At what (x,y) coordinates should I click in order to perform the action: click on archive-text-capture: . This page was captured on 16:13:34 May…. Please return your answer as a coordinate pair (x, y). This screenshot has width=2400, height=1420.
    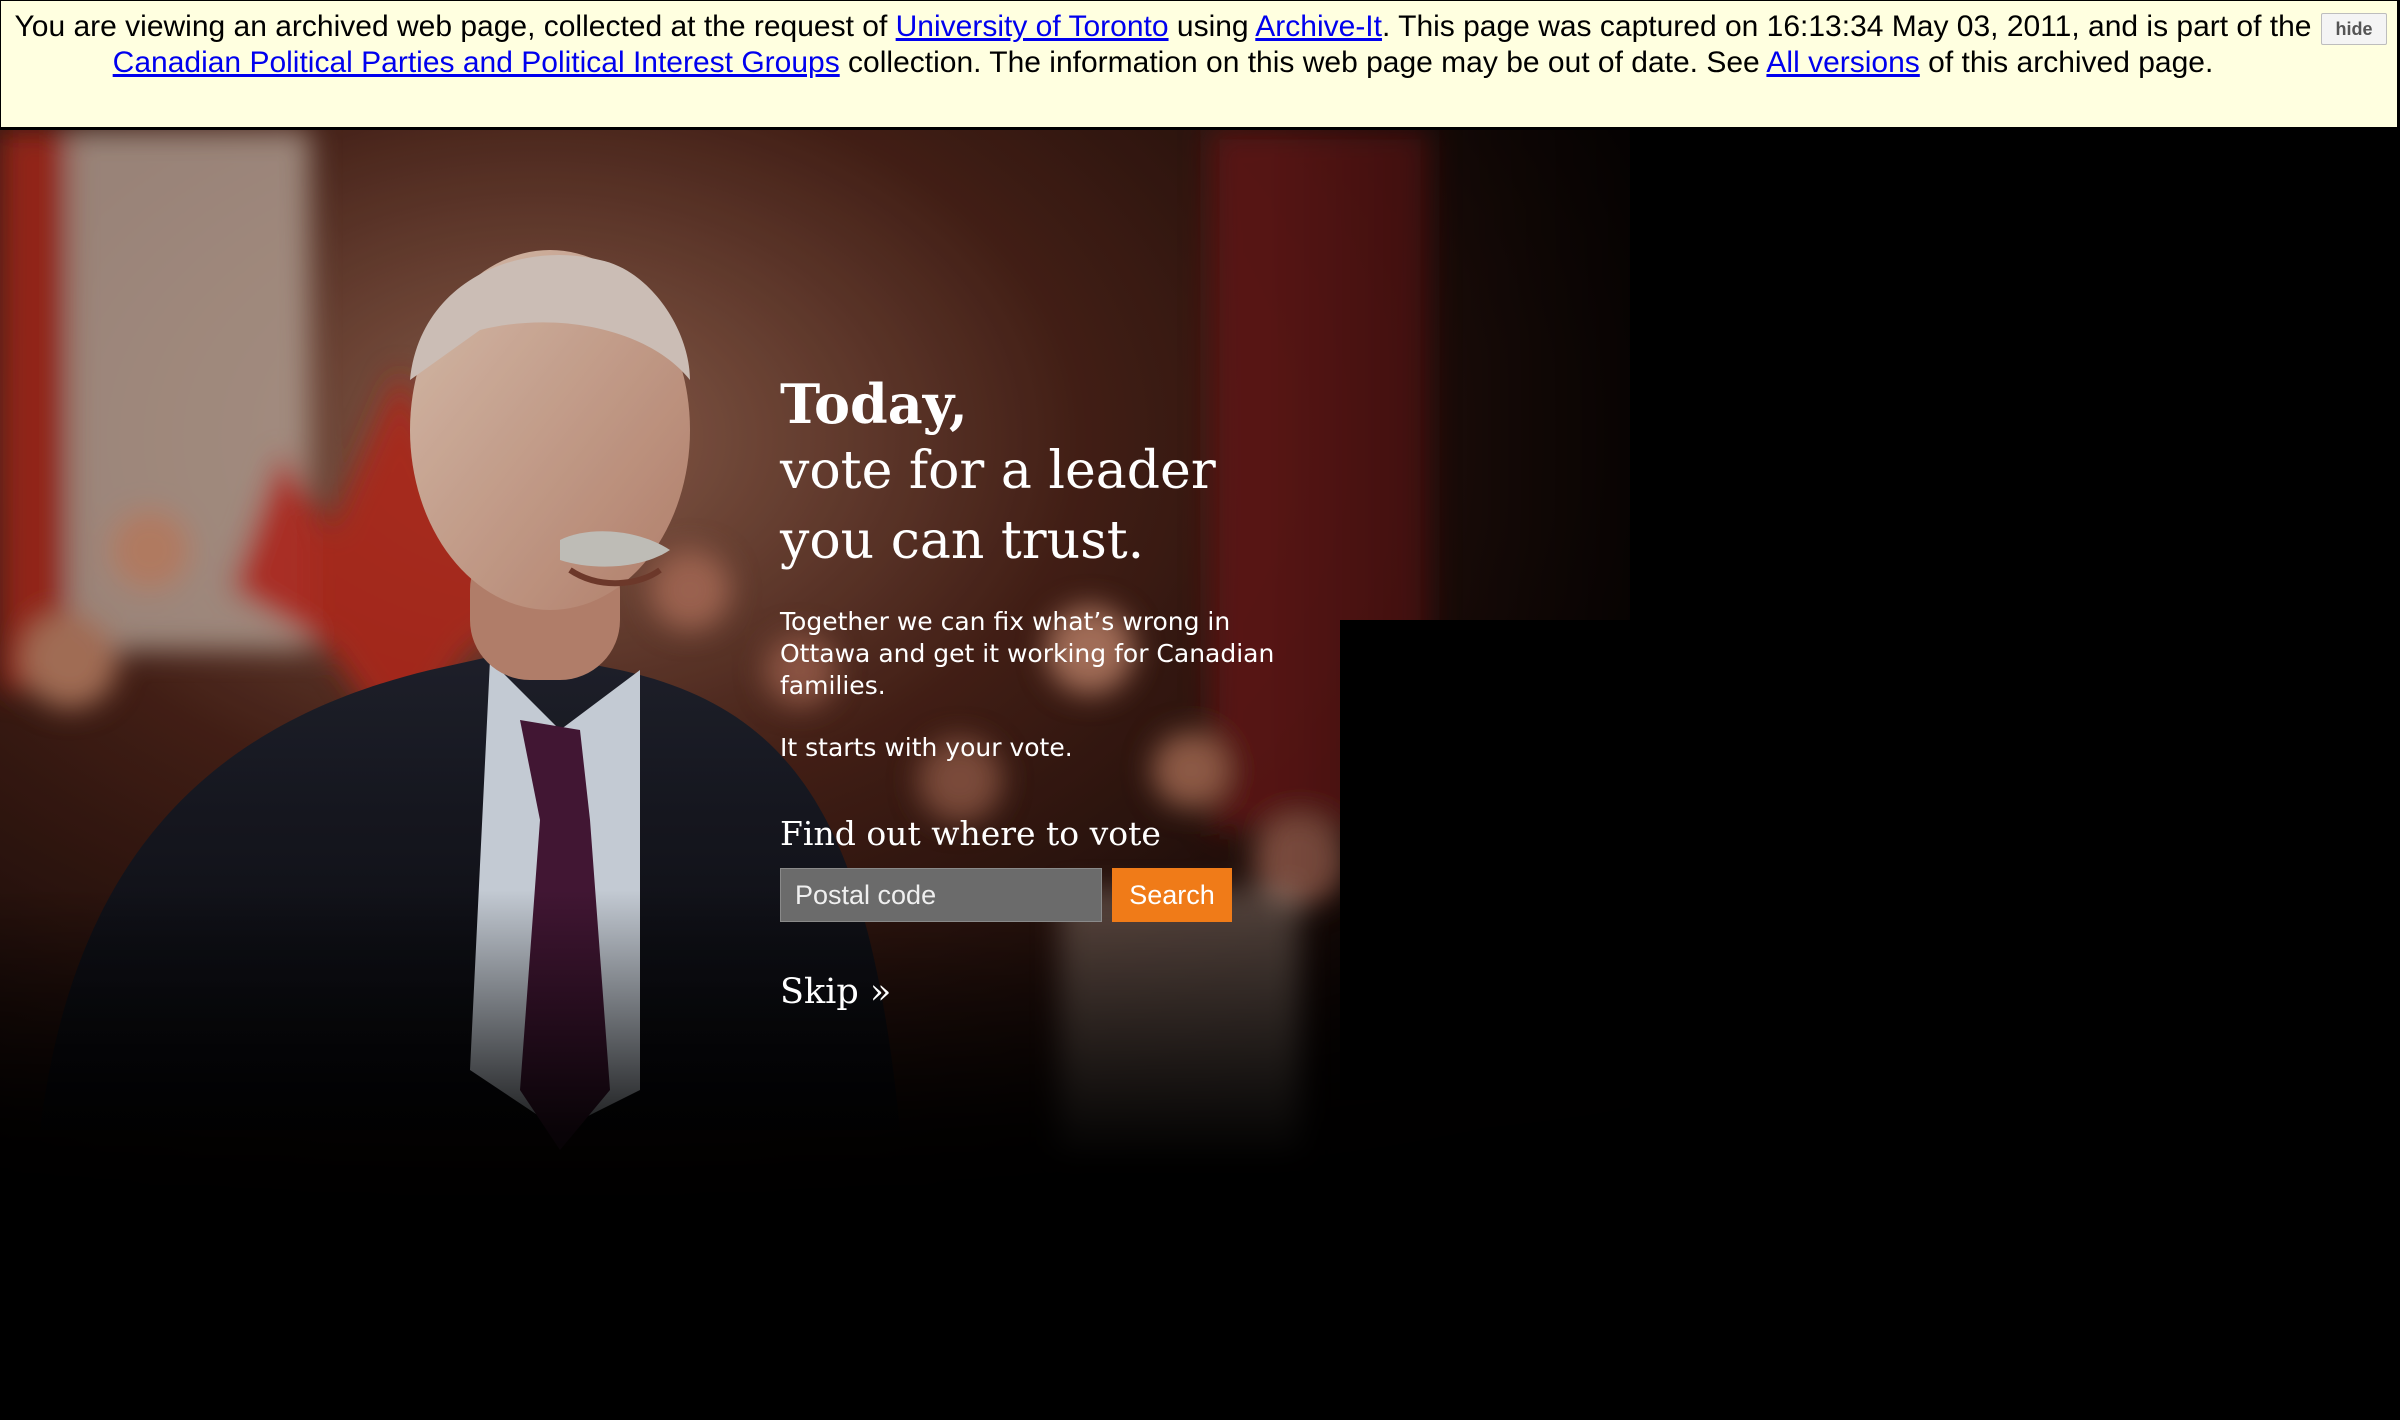
    Looking at the image, I should click on (1846, 26).